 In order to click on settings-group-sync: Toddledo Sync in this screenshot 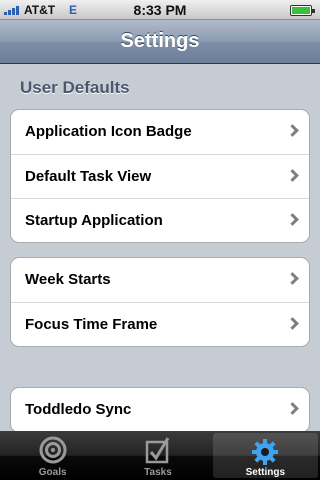, I will do `click(160, 409)`.